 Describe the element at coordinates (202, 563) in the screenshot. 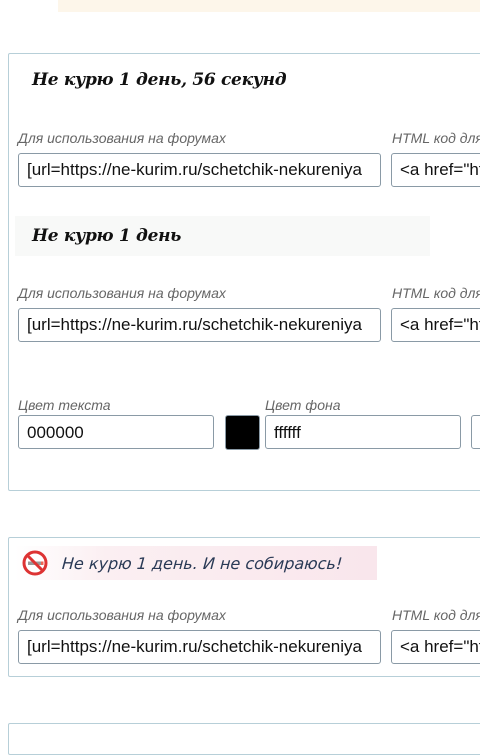

I see `counter-image-text: Не курю 1 день. И не собираюсь!` at that location.